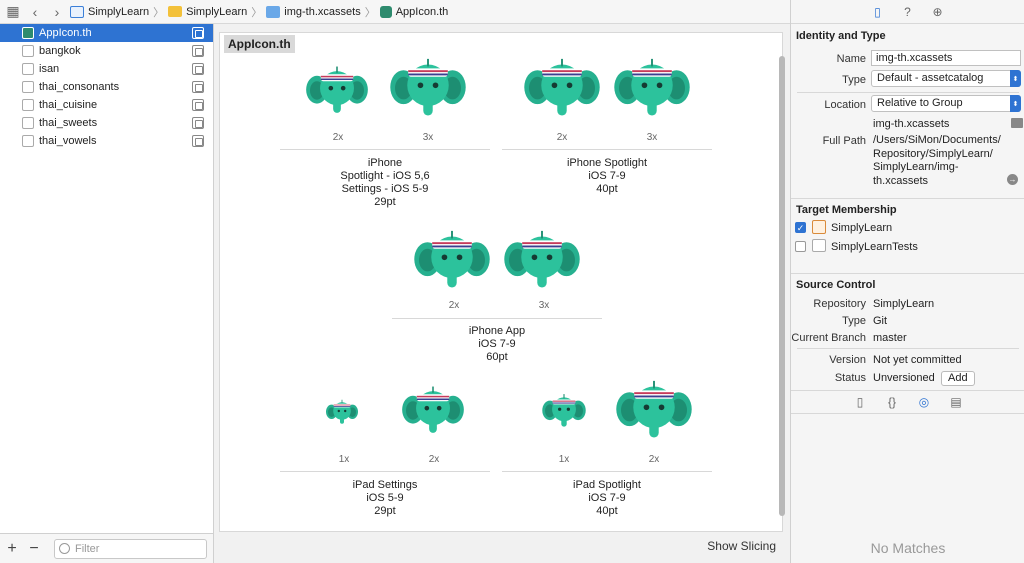  What do you see at coordinates (839, 304) in the screenshot?
I see `repository-label: Repository` at bounding box center [839, 304].